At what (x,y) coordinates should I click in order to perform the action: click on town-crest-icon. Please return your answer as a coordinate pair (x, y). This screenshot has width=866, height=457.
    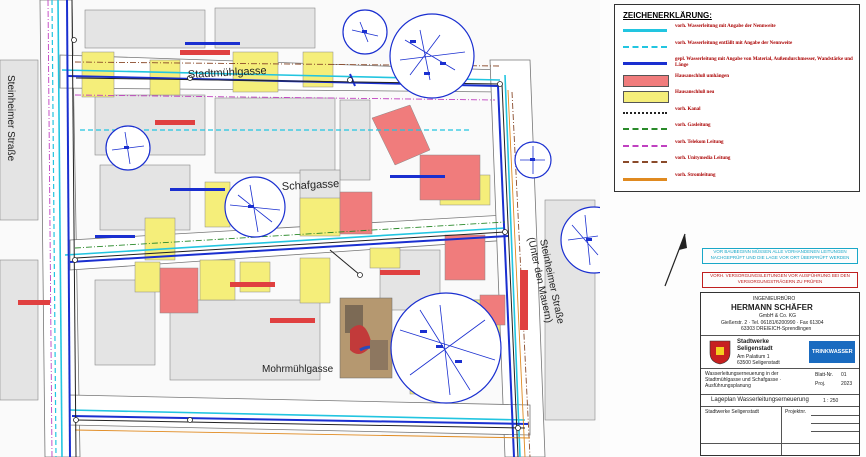
    Looking at the image, I should click on (720, 352).